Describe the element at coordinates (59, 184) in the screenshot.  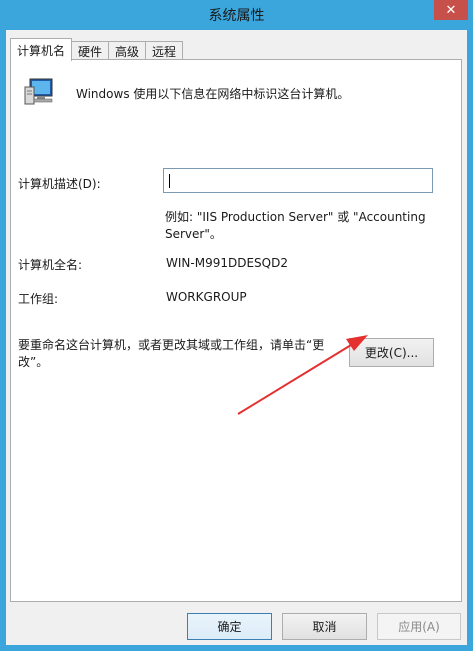
I see `description-label: 计算机描述(D):` at that location.